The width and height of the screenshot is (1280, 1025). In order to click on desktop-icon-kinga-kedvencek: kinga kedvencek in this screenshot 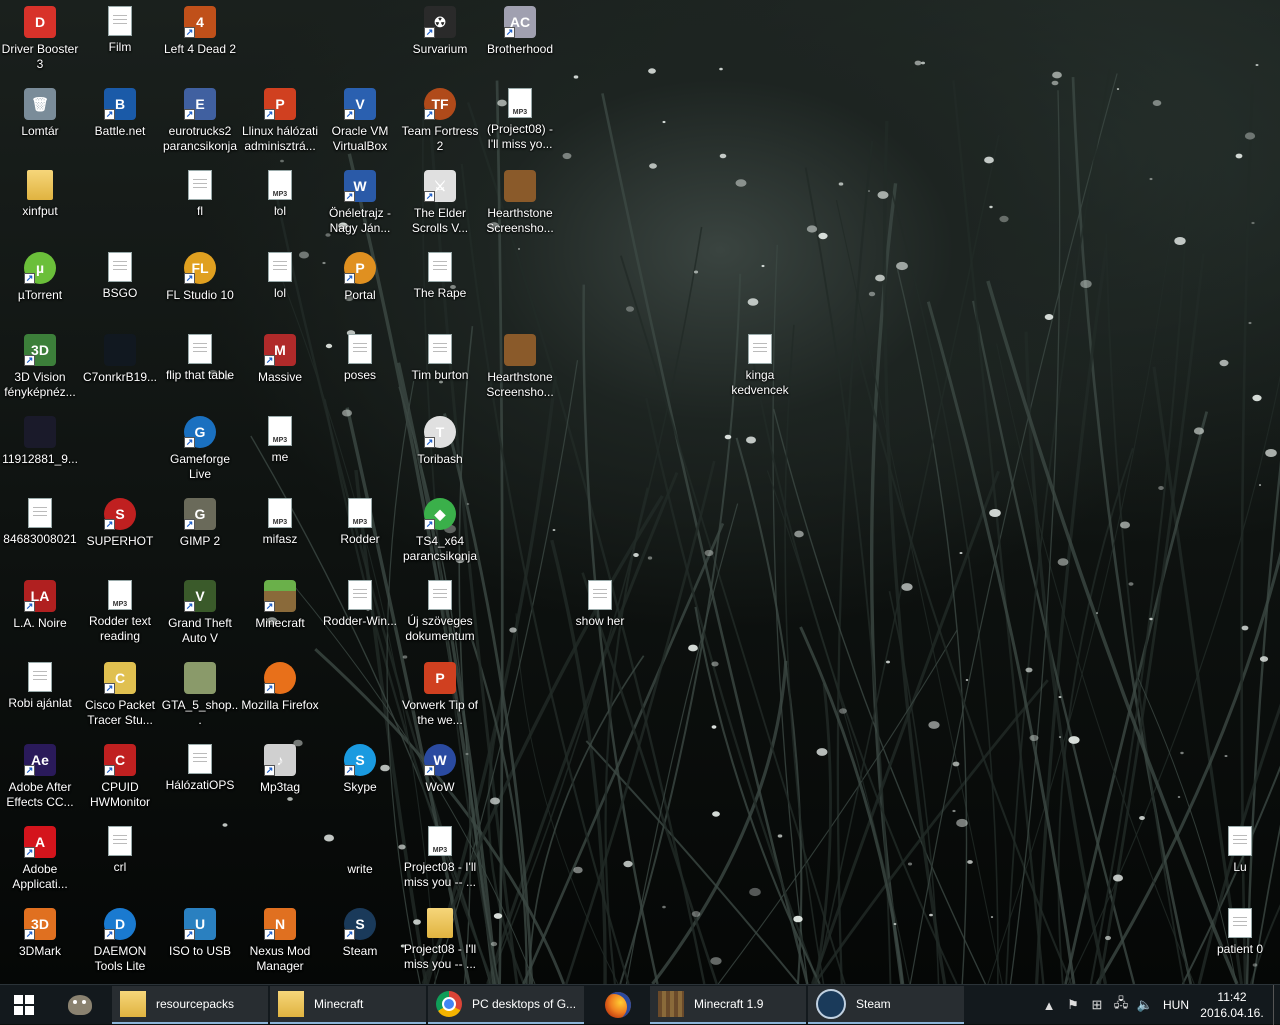, I will do `click(760, 368)`.